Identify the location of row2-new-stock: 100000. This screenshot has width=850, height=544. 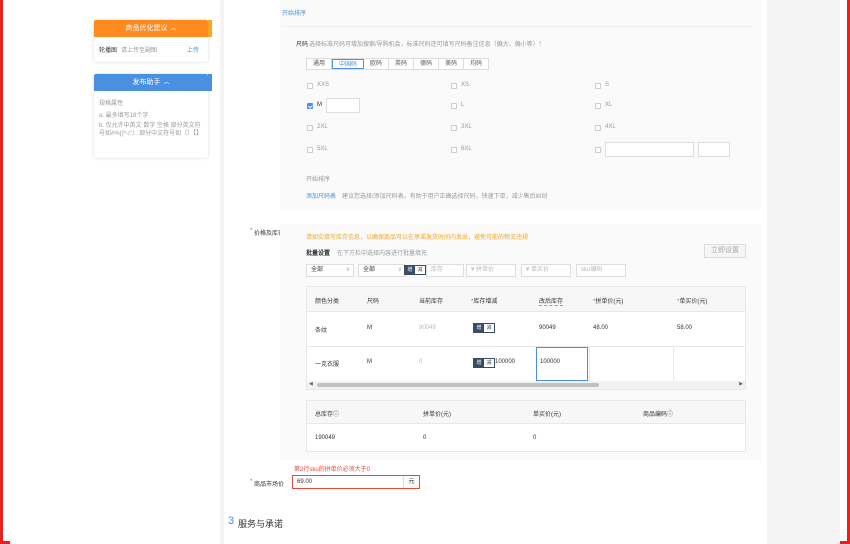
(550, 362).